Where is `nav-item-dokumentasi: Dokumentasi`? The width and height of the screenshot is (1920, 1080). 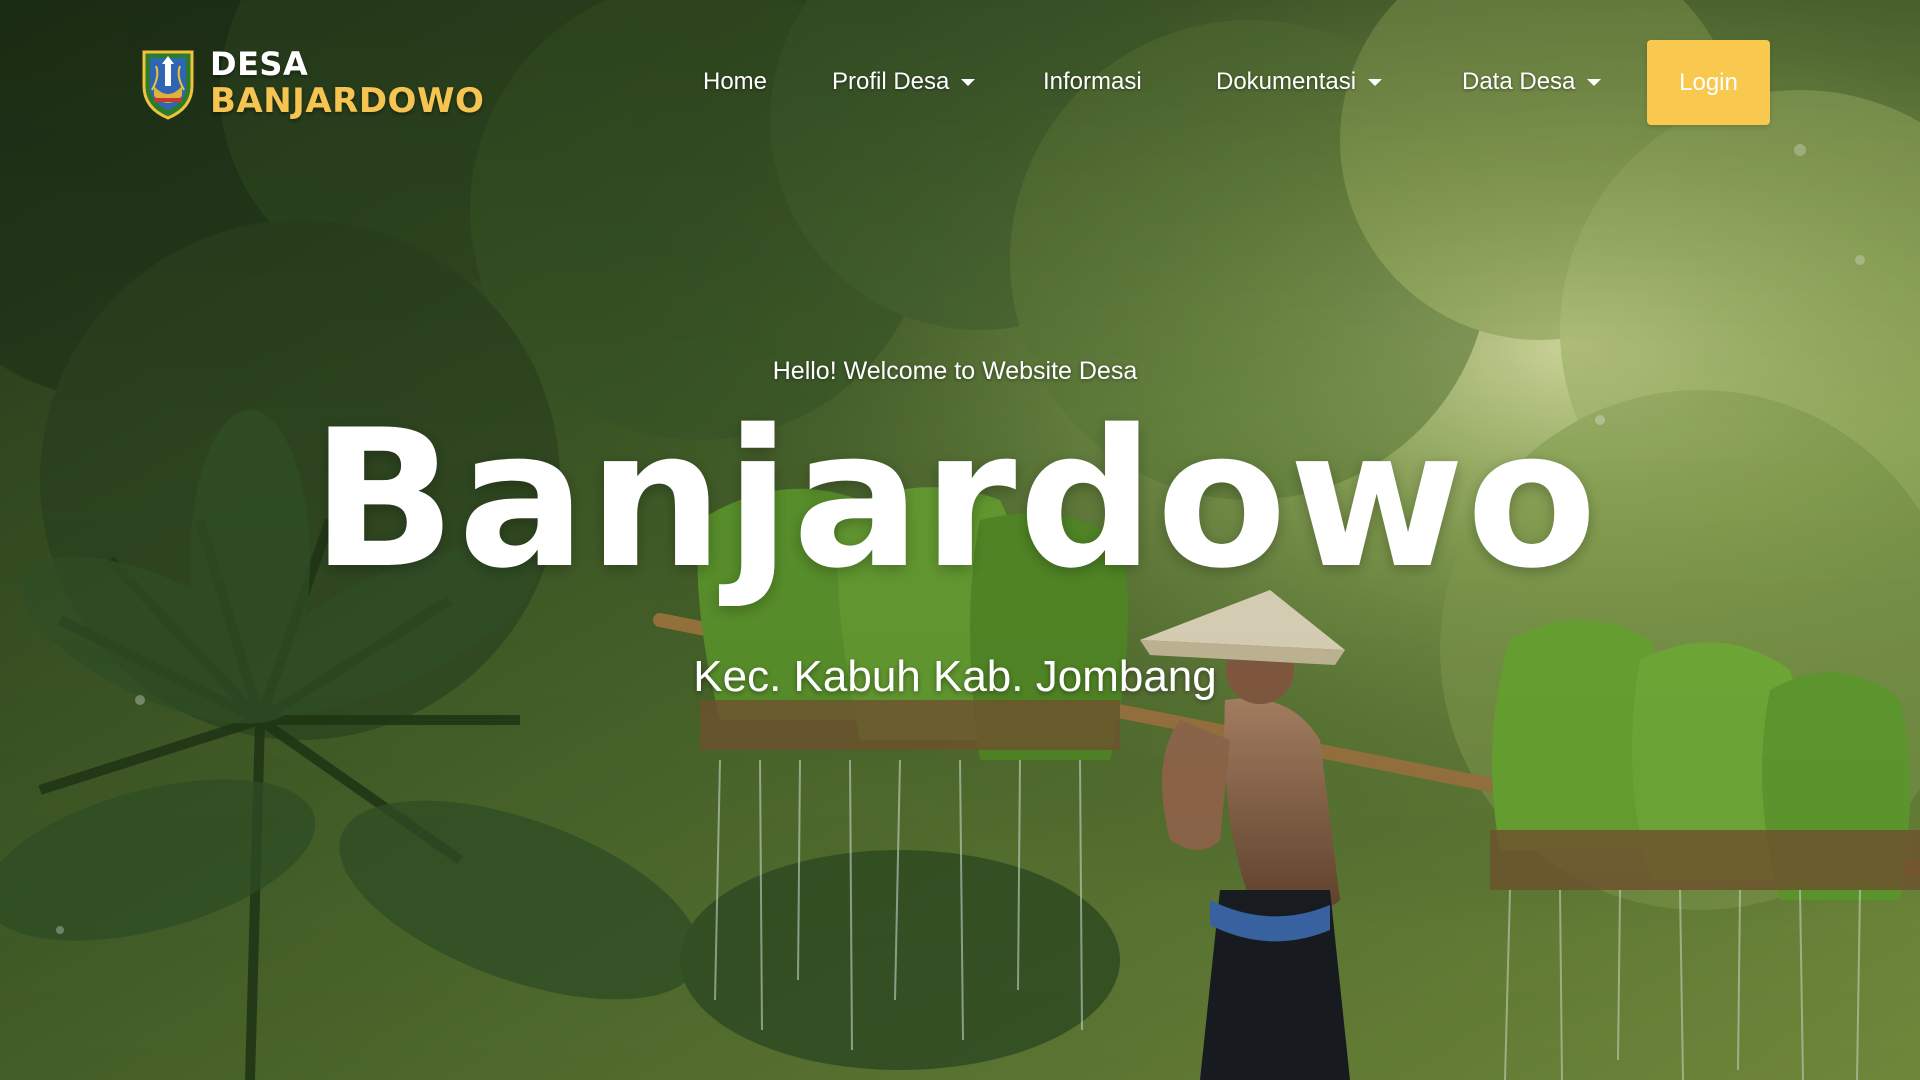
nav-item-dokumentasi: Dokumentasi is located at coordinates (1299, 82).